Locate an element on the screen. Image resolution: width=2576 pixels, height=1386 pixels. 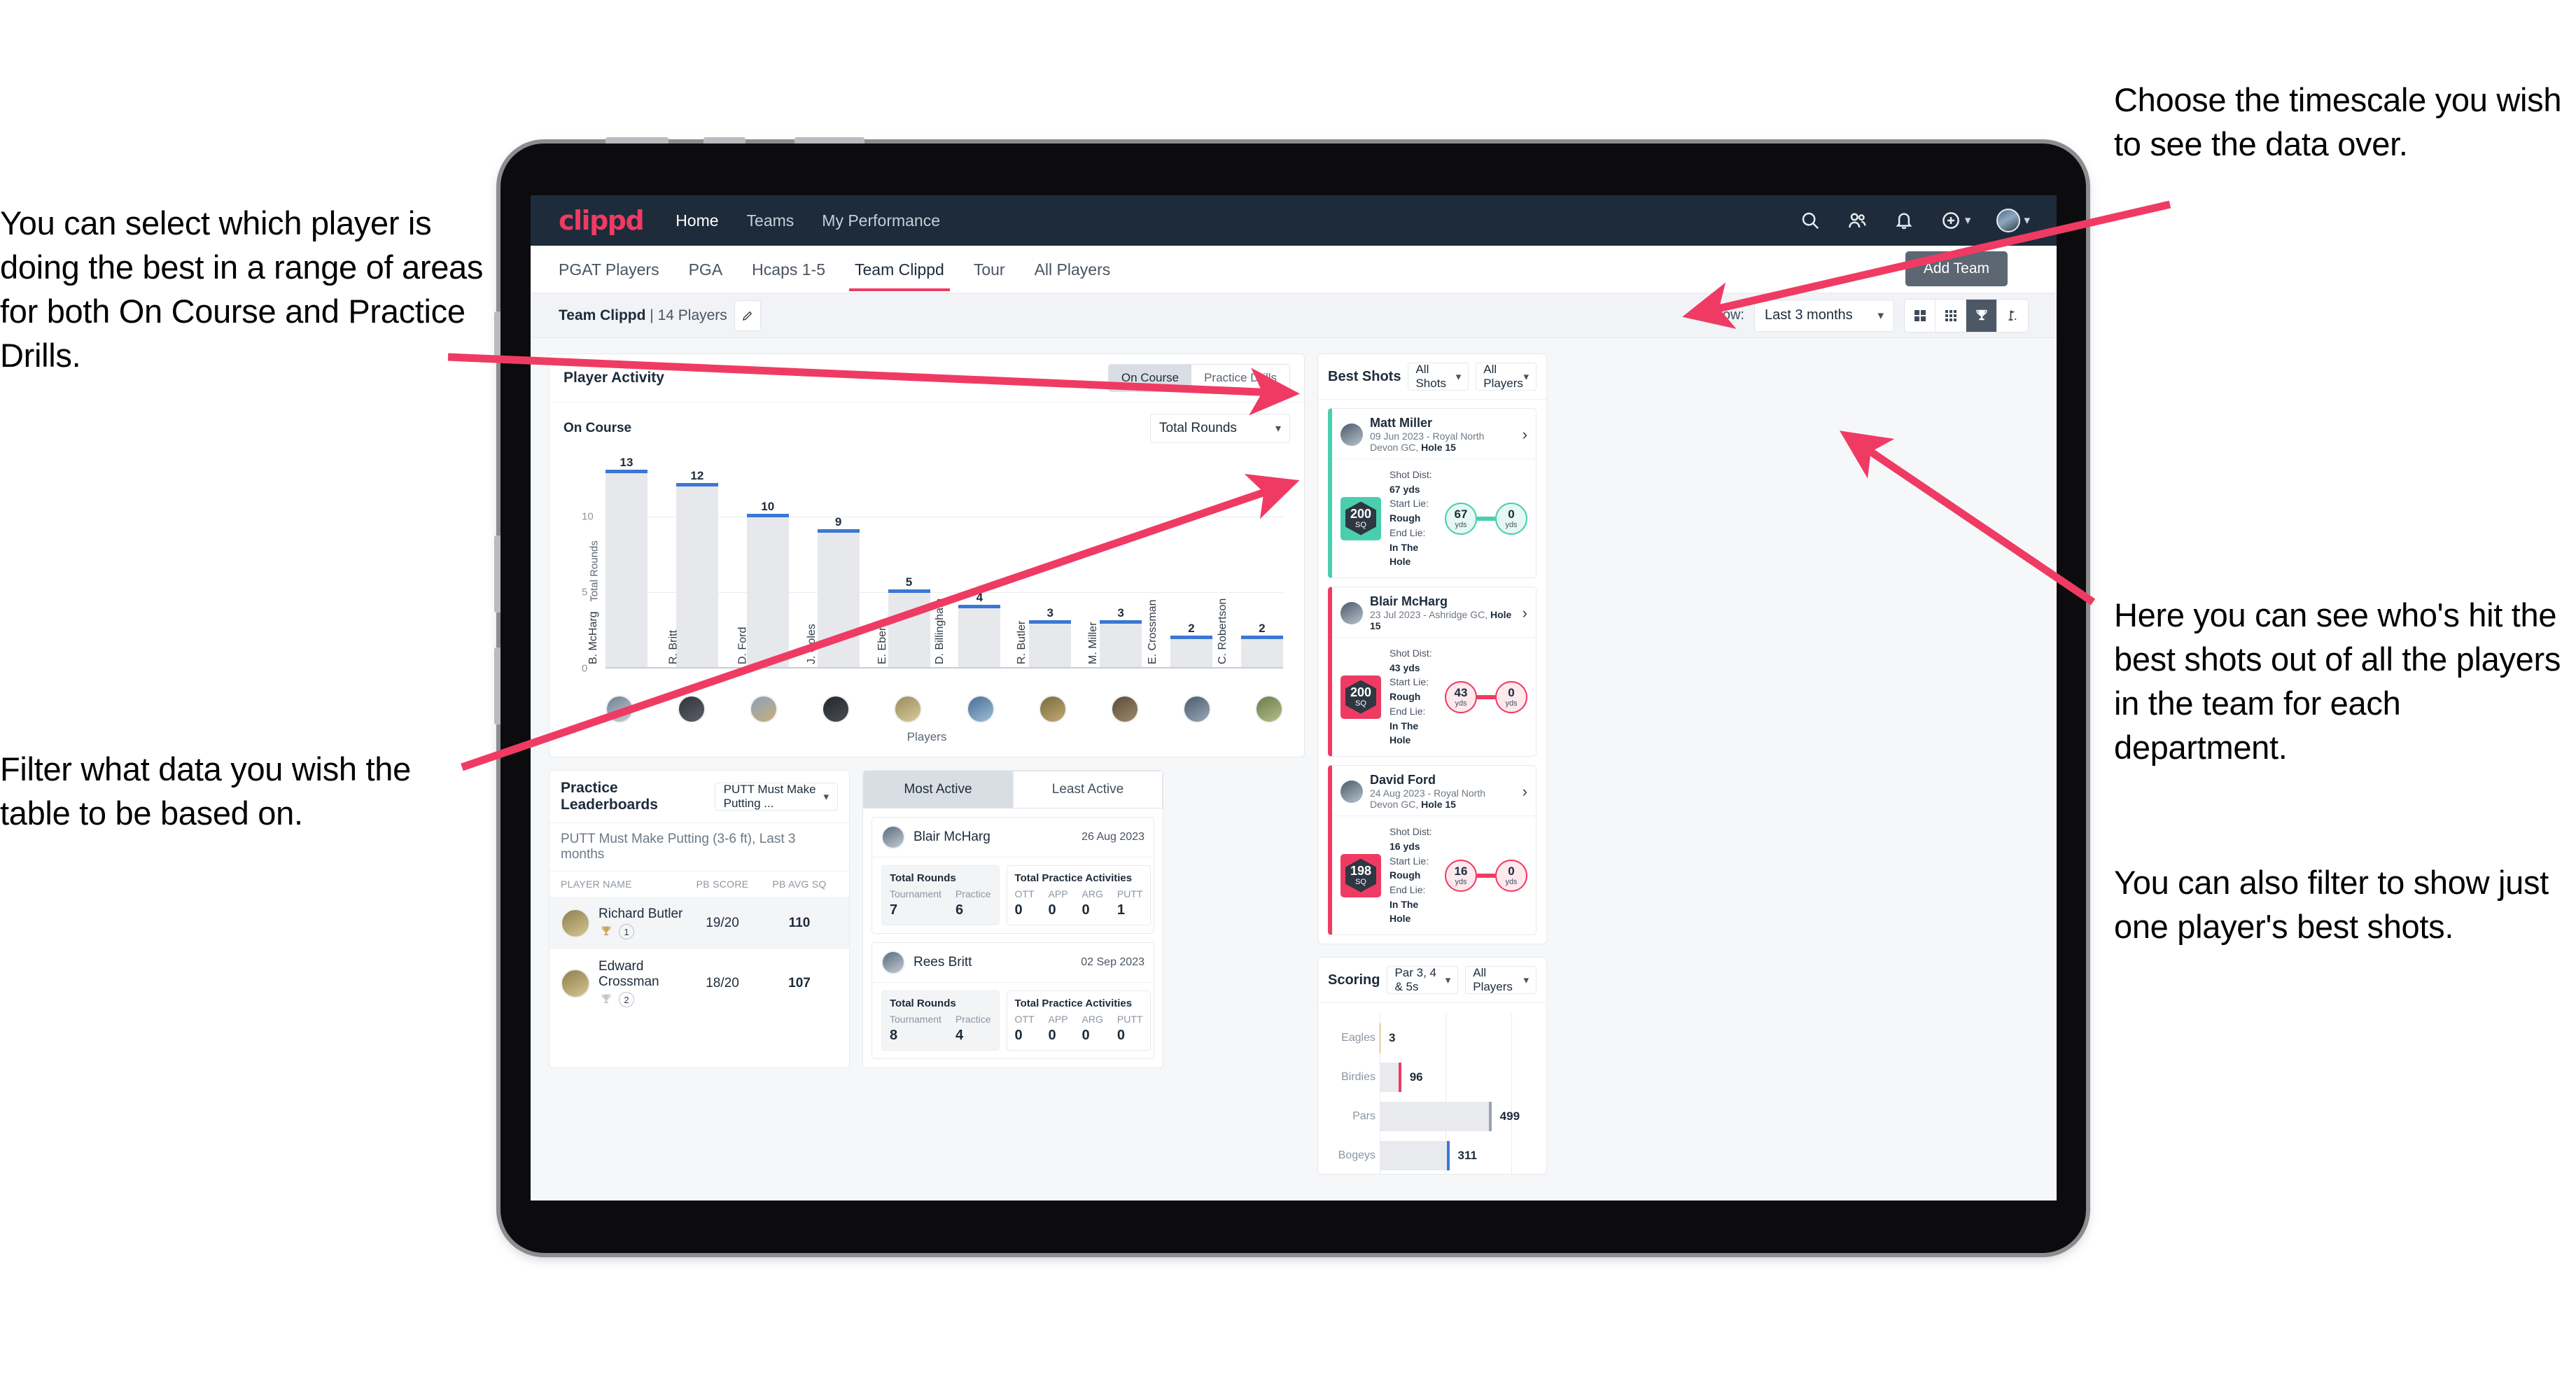
scoring-par-filter: Par 3, 4 & 5s ▾ is located at coordinates (1423, 980).